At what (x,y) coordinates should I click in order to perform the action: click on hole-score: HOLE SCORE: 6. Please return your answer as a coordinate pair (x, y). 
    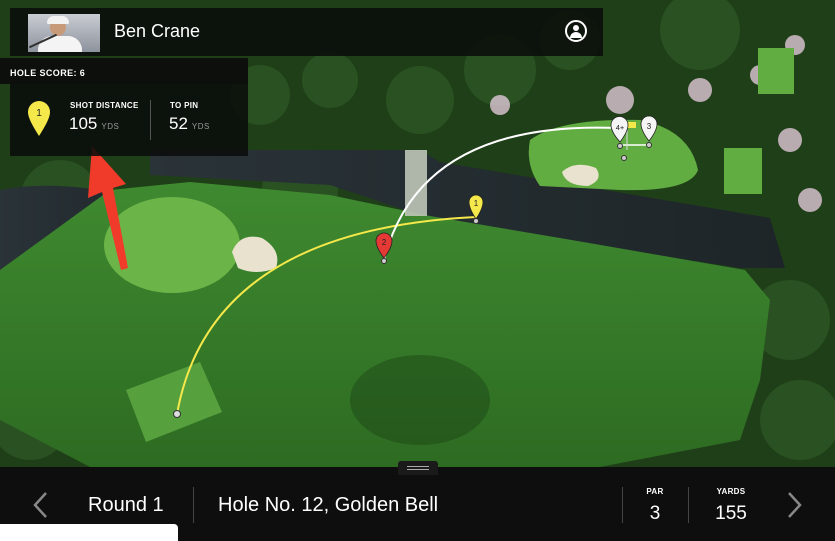
    Looking at the image, I should click on (48, 73).